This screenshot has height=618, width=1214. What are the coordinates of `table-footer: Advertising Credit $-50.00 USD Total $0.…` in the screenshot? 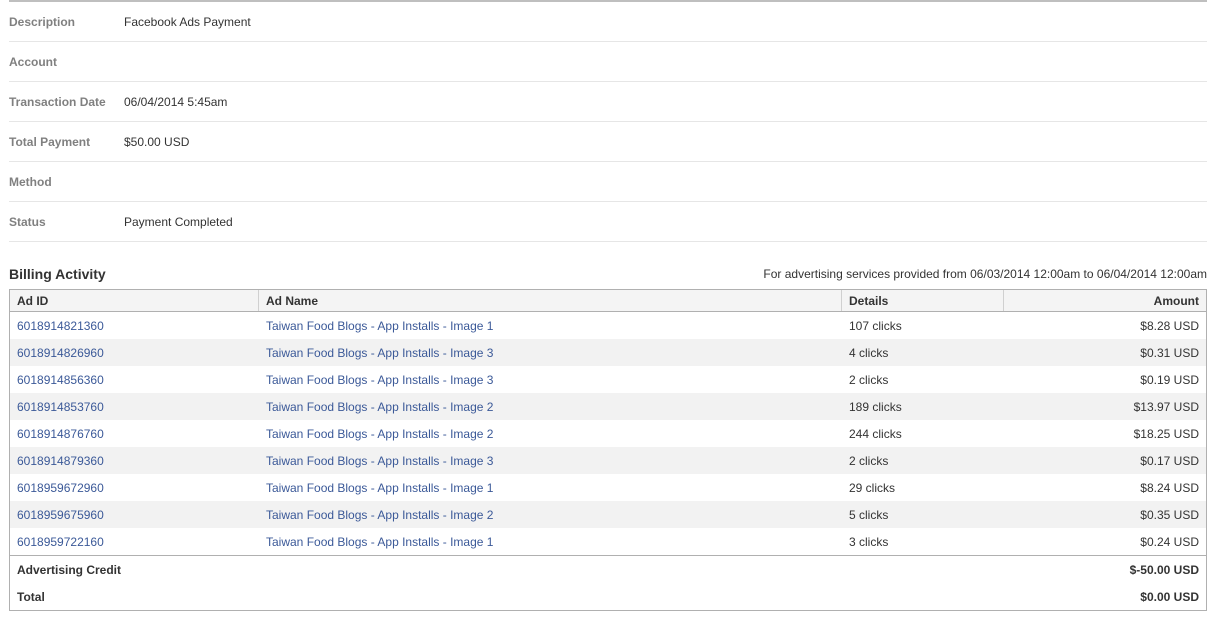 It's located at (608, 582).